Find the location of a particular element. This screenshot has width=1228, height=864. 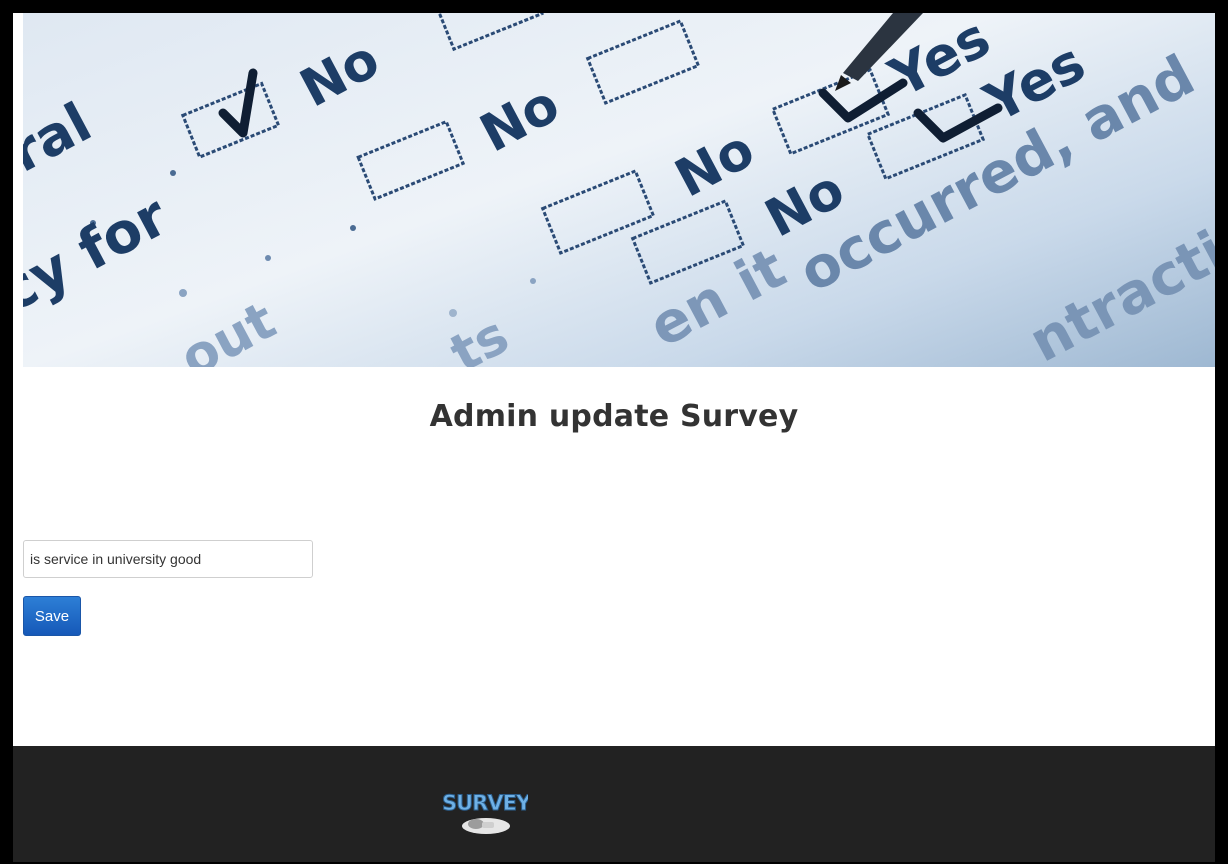

page-title: Admin update Survey is located at coordinates (614, 416).